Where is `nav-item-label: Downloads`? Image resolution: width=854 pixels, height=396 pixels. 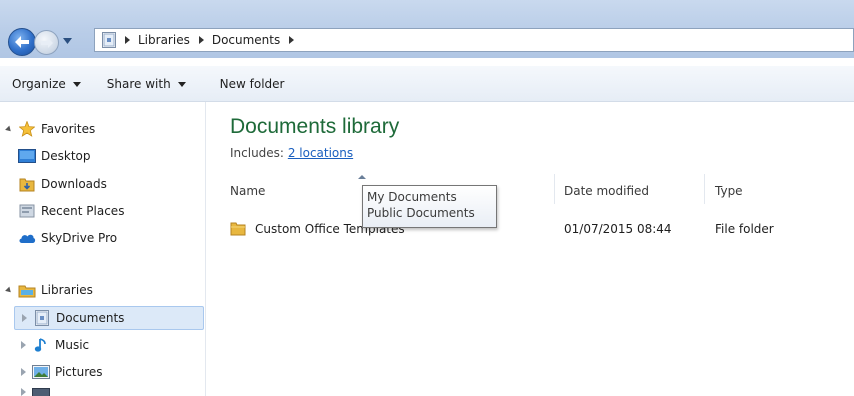
nav-item-label: Downloads is located at coordinates (74, 184).